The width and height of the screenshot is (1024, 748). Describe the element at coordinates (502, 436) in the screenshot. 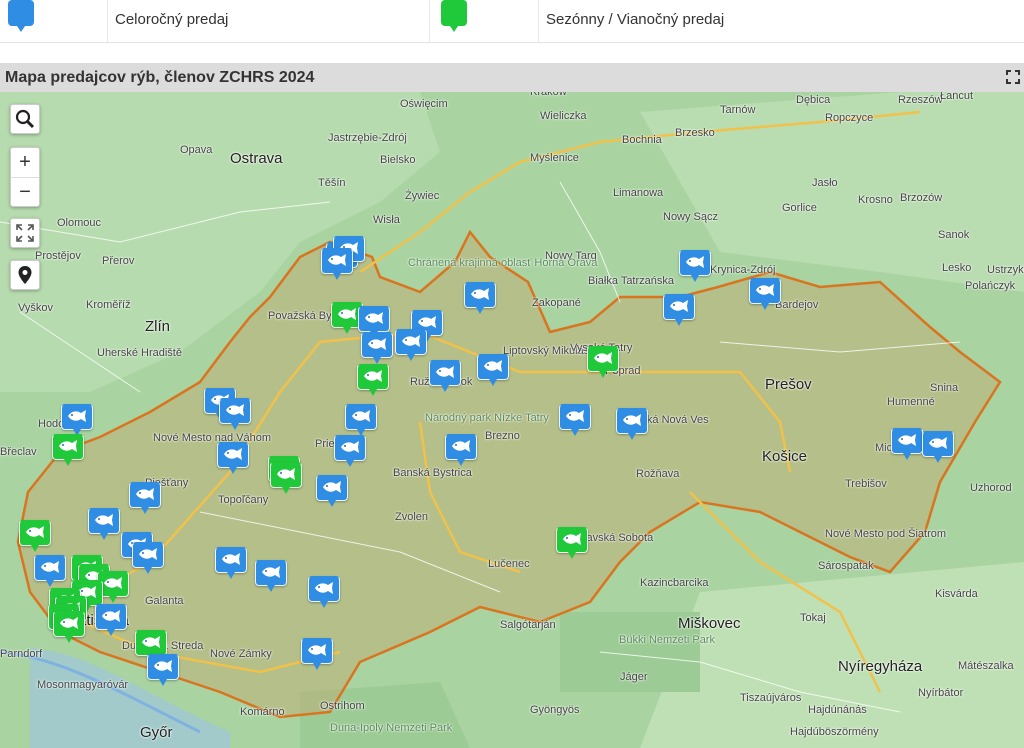

I see `map-place-label: Brezno` at that location.